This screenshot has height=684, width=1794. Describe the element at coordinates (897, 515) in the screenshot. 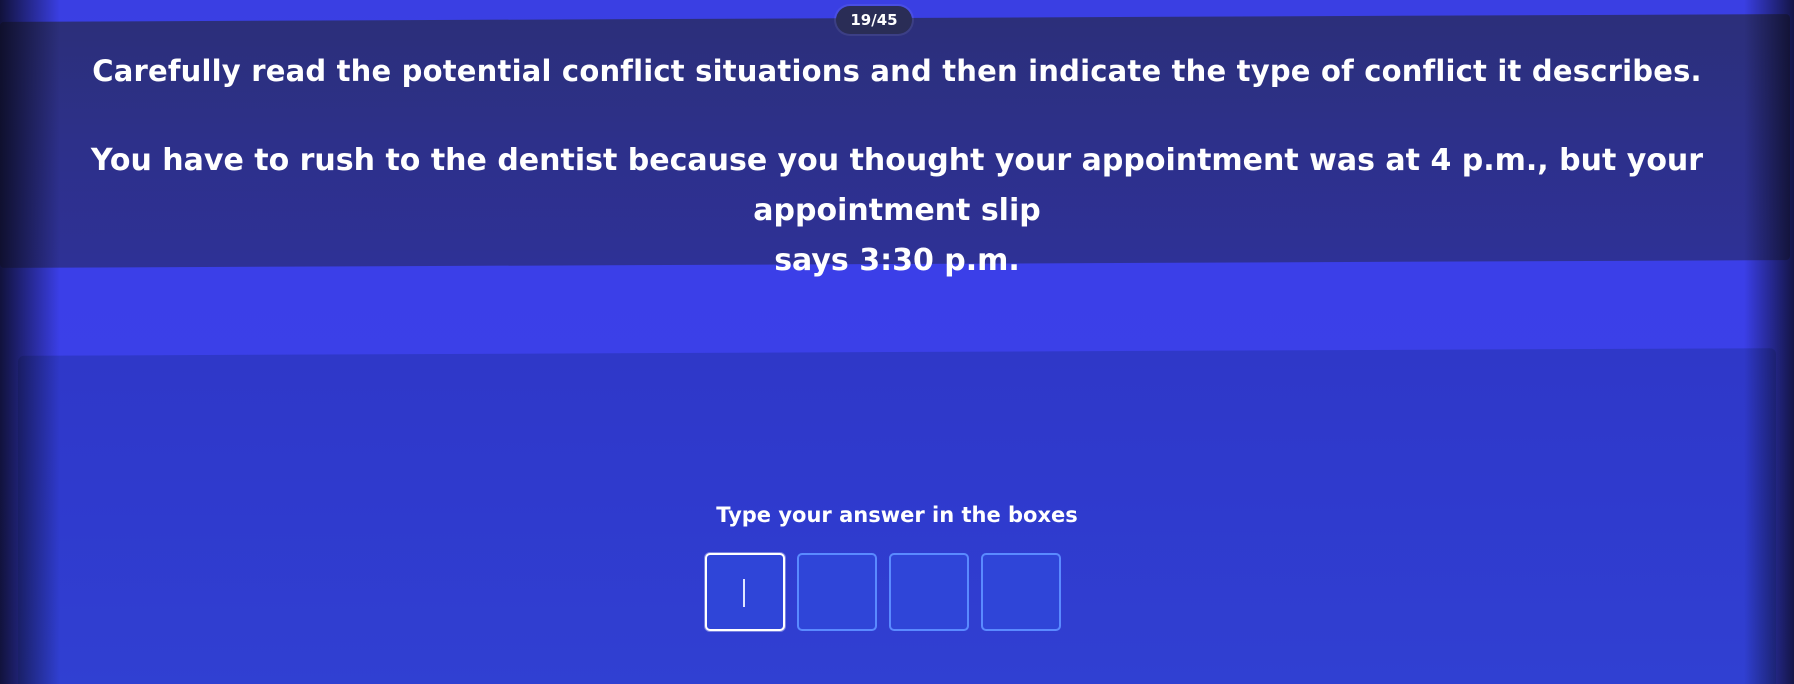

I see `answer-hint: Type your answer in the boxes` at that location.